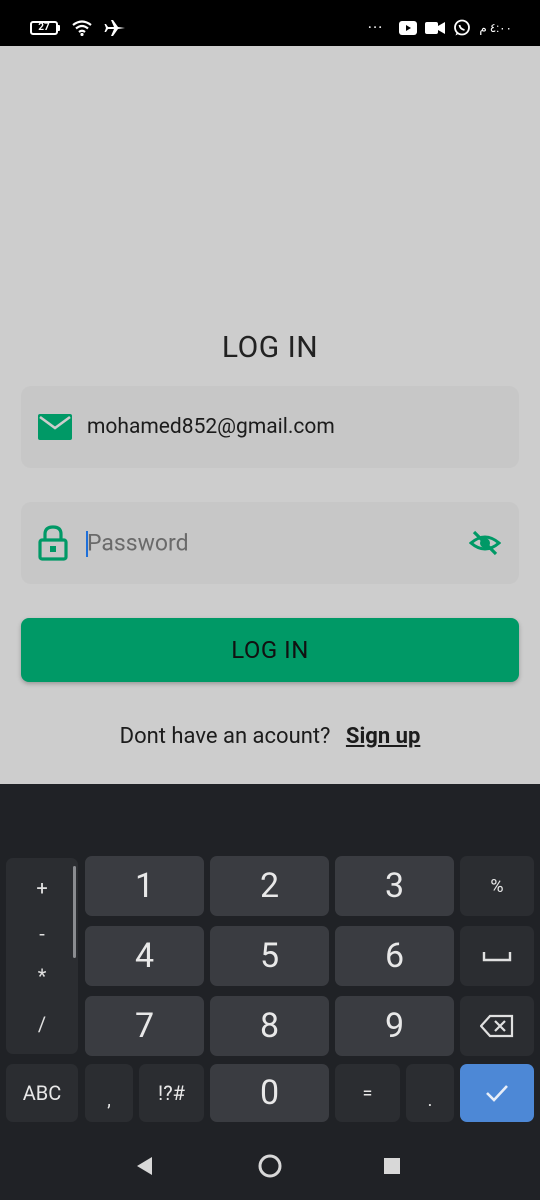  Describe the element at coordinates (42, 1024) in the screenshot. I see `divide-key: /` at that location.